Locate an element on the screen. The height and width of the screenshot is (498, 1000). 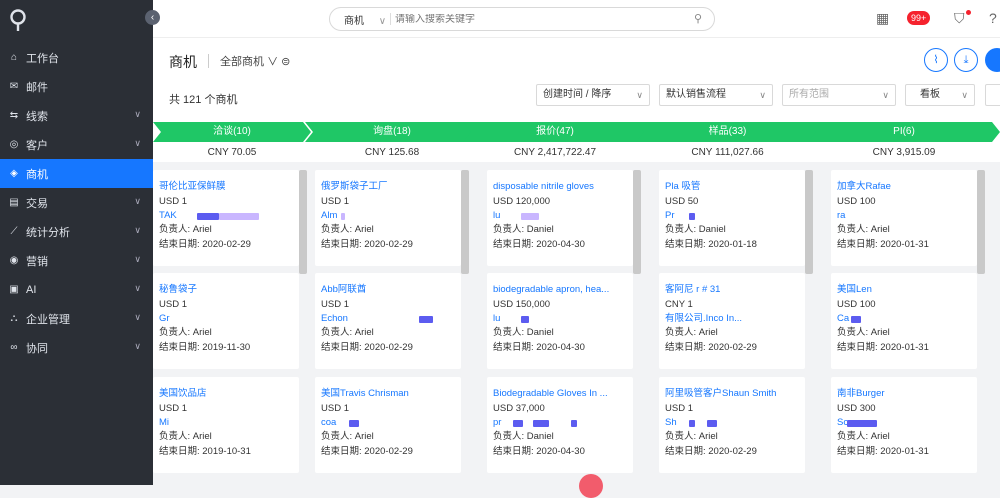
contact-link: Sh is located at coordinates (732, 423).